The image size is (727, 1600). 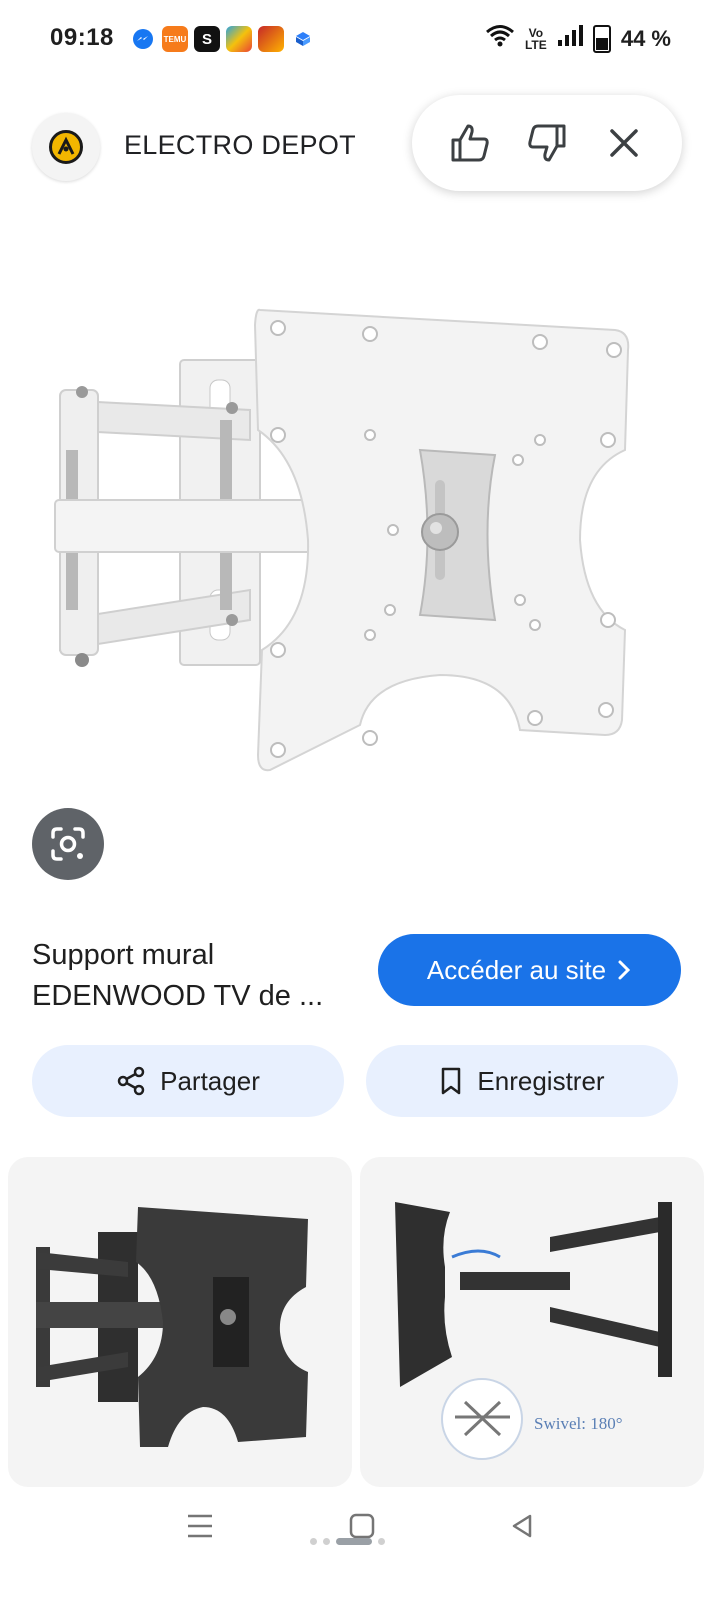 I want to click on menu-icon, so click(x=200, y=1526).